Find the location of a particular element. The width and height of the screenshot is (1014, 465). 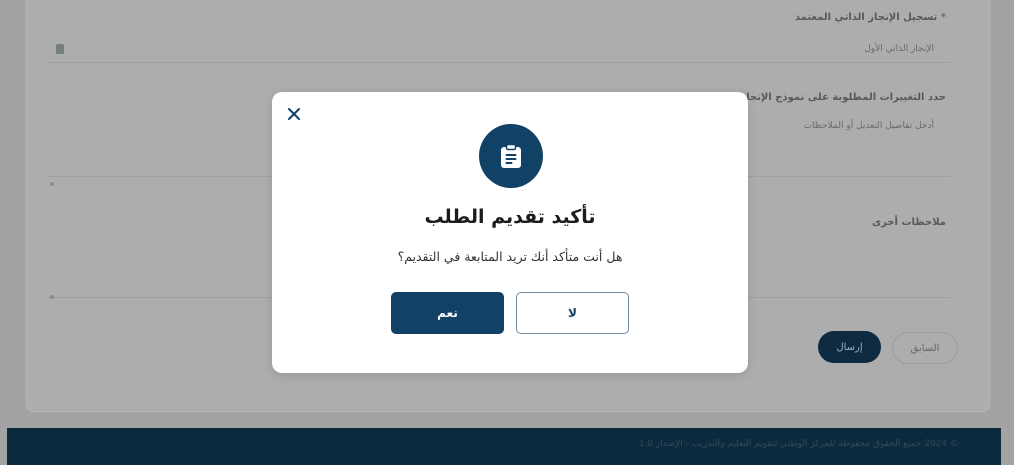

send-button: إرسال is located at coordinates (849, 347).